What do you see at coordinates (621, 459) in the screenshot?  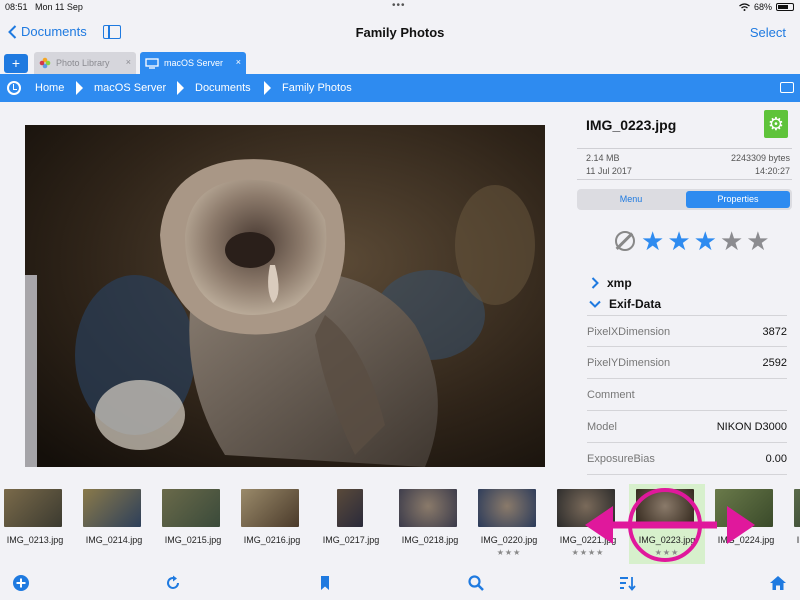 I see `property-key: ExposureBias` at bounding box center [621, 459].